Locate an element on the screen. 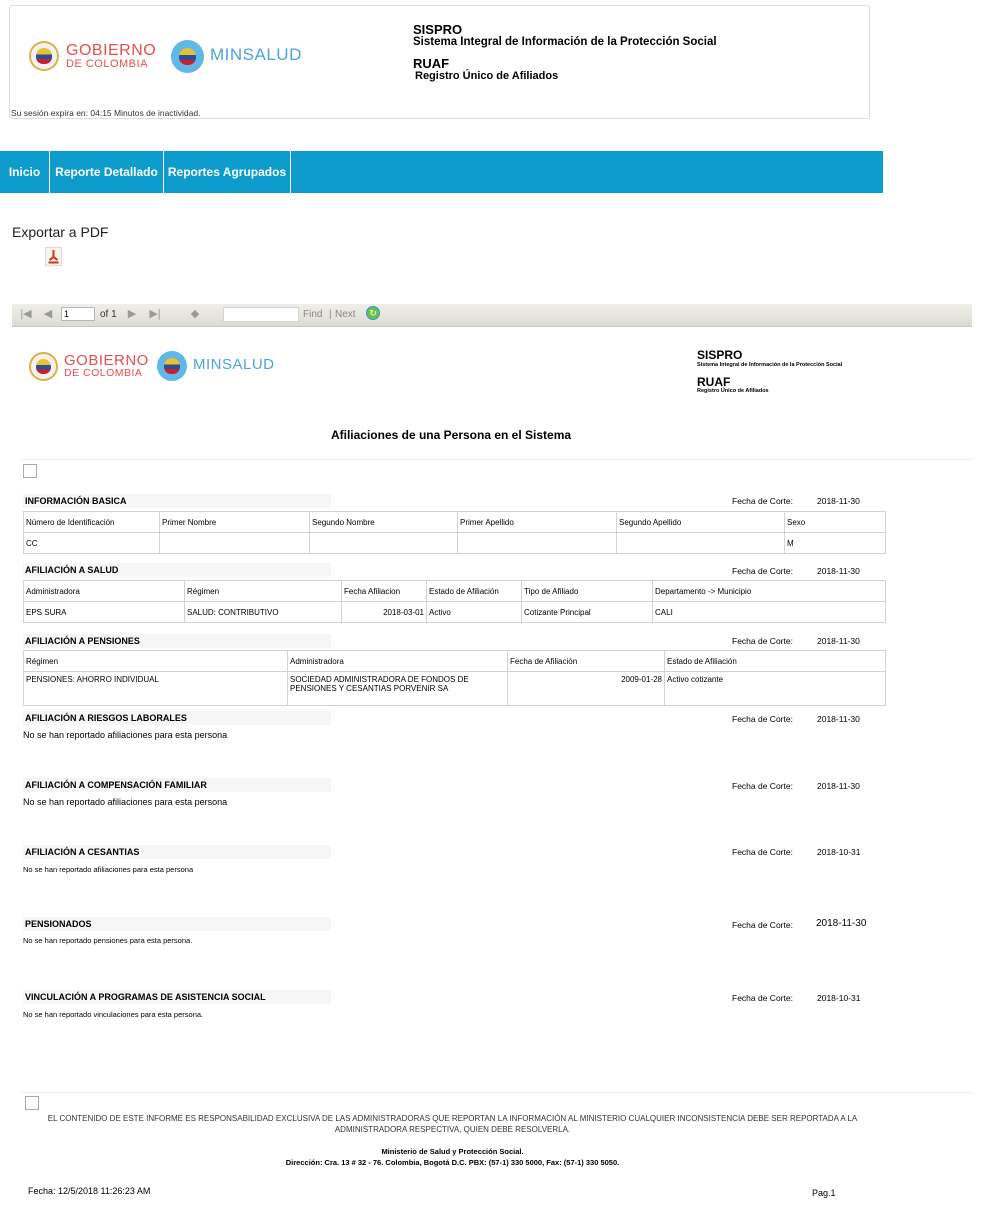  basica-header-cell: Número de Identificación is located at coordinates (91, 522).